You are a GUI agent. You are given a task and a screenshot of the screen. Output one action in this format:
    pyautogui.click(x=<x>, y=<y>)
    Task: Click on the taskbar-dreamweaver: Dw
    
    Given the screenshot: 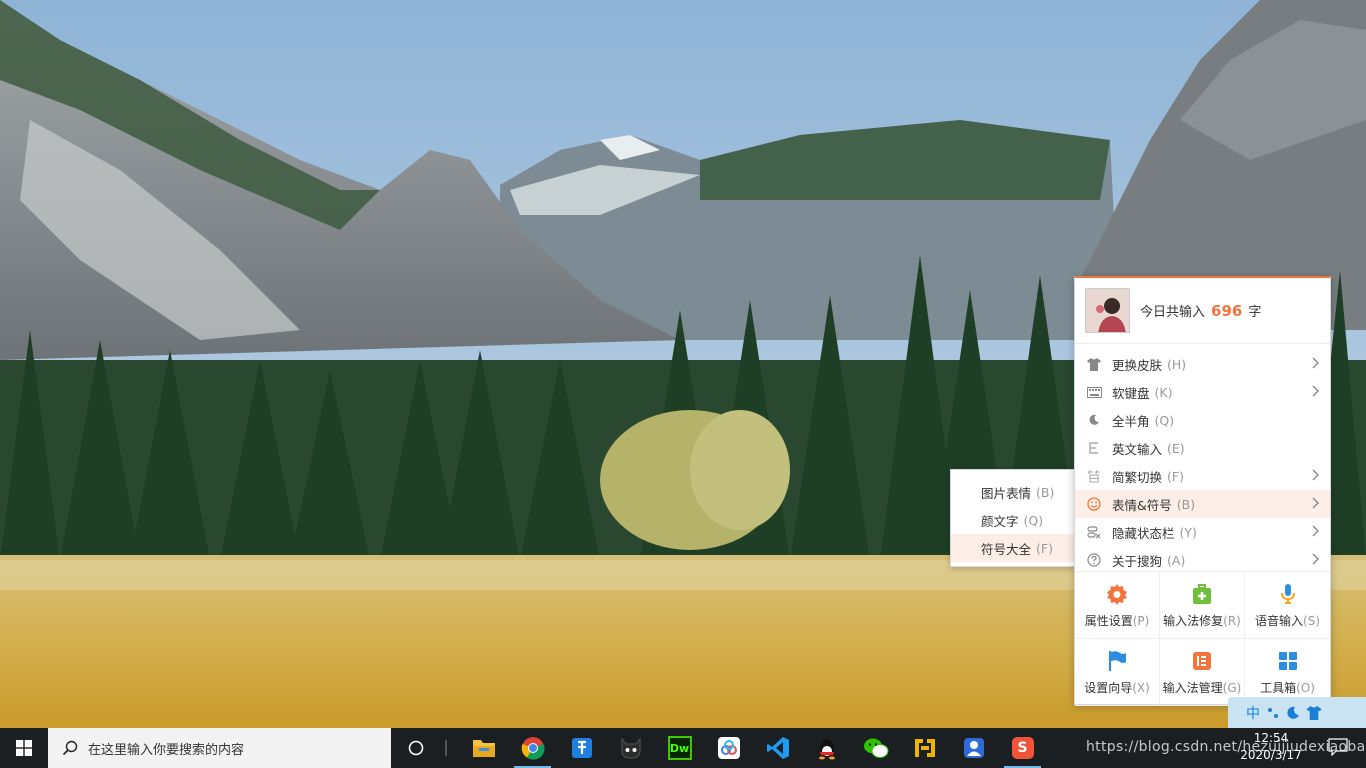 What is the action you would take?
    pyautogui.click(x=679, y=748)
    